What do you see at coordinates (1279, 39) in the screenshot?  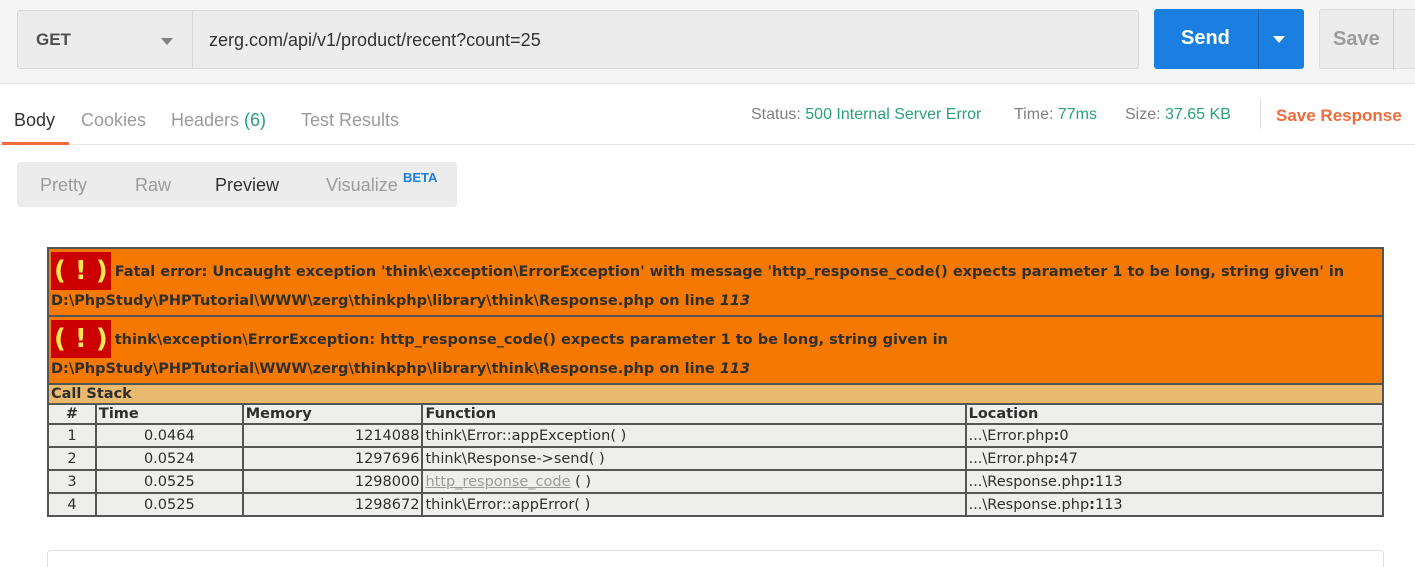 I see `send-dropdown-icon` at bounding box center [1279, 39].